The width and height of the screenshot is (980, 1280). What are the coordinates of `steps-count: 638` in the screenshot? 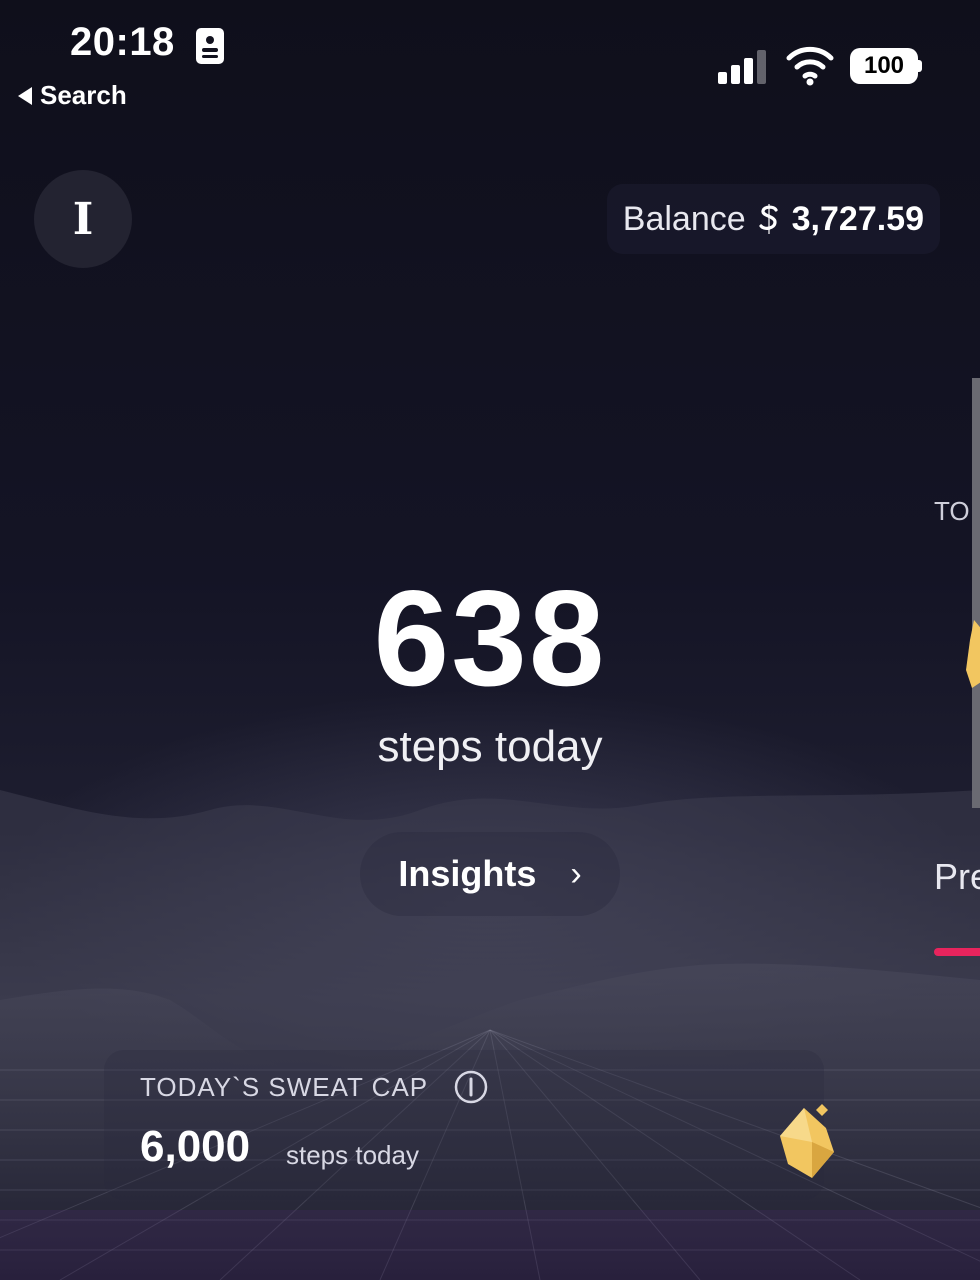 It's located at (490, 638).